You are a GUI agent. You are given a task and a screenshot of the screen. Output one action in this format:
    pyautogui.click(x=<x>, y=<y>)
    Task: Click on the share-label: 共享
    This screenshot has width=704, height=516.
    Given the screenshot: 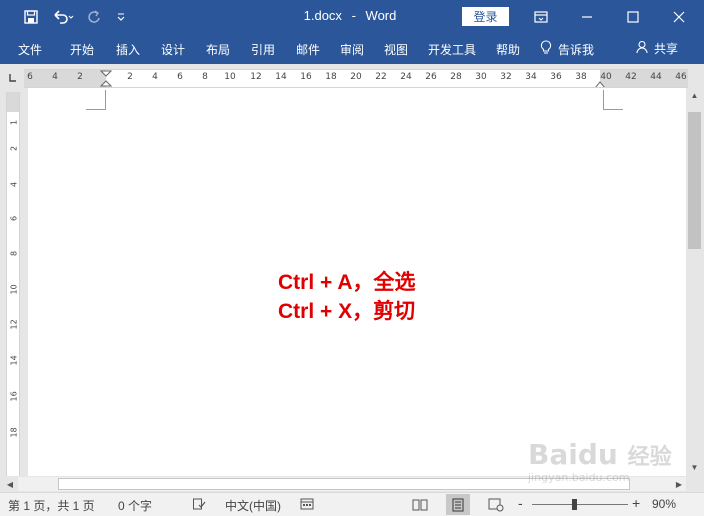 What is the action you would take?
    pyautogui.click(x=666, y=49)
    